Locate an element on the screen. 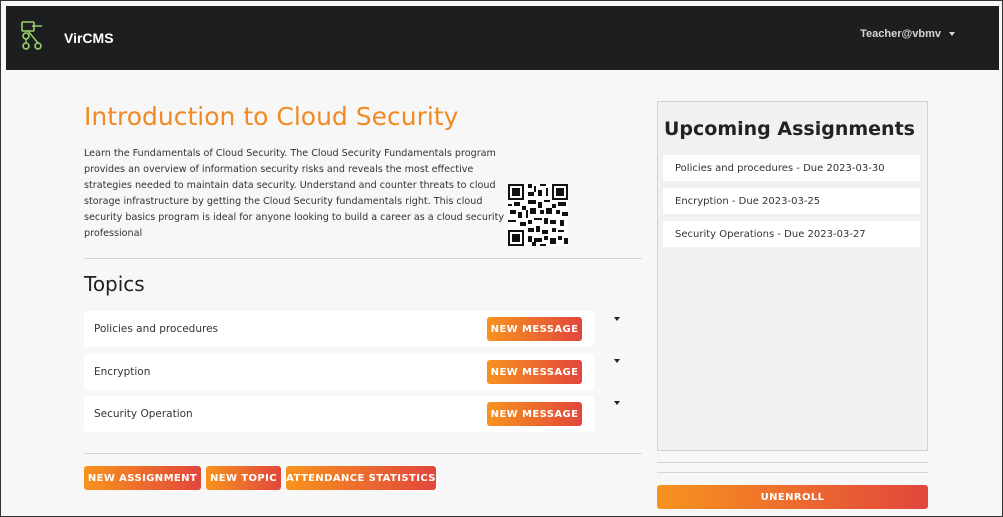 The height and width of the screenshot is (517, 1003). assignment-item: Encryption - Due 2023-03-25 is located at coordinates (791, 201).